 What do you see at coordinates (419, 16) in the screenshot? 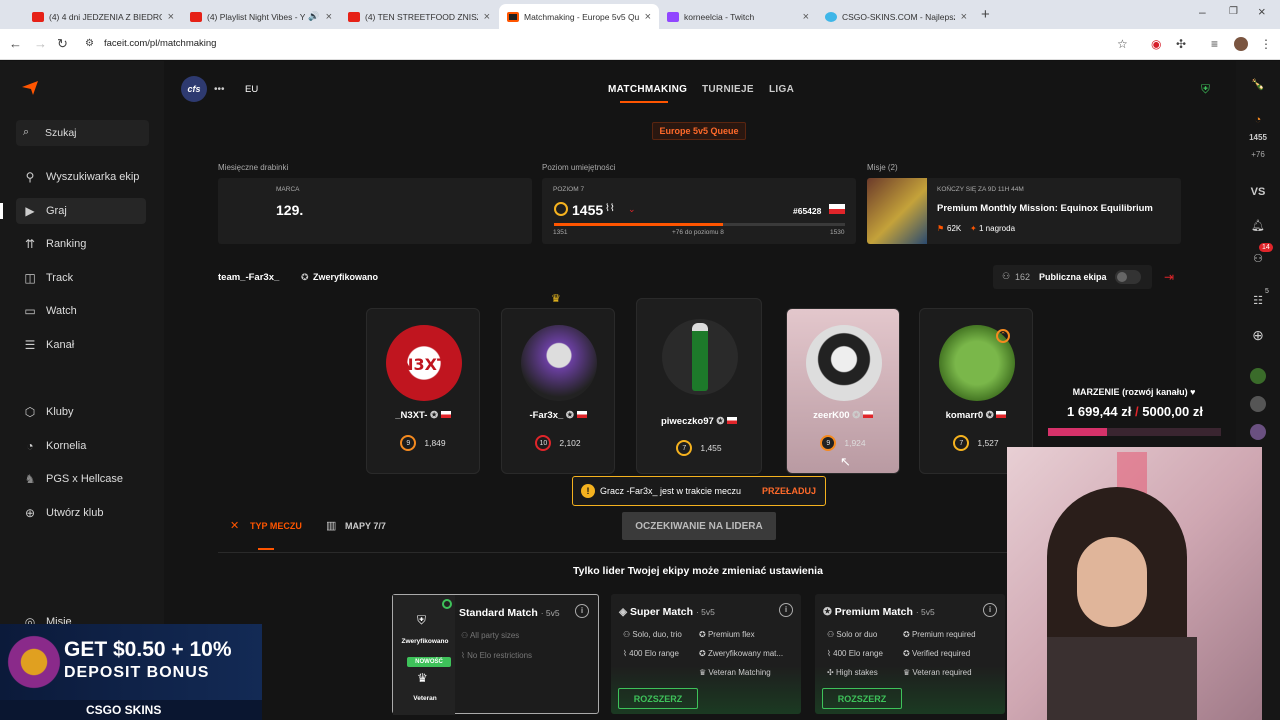
I see `browser-tab: (4) TEN STREETFOOD ZNISZCZ×` at bounding box center [419, 16].